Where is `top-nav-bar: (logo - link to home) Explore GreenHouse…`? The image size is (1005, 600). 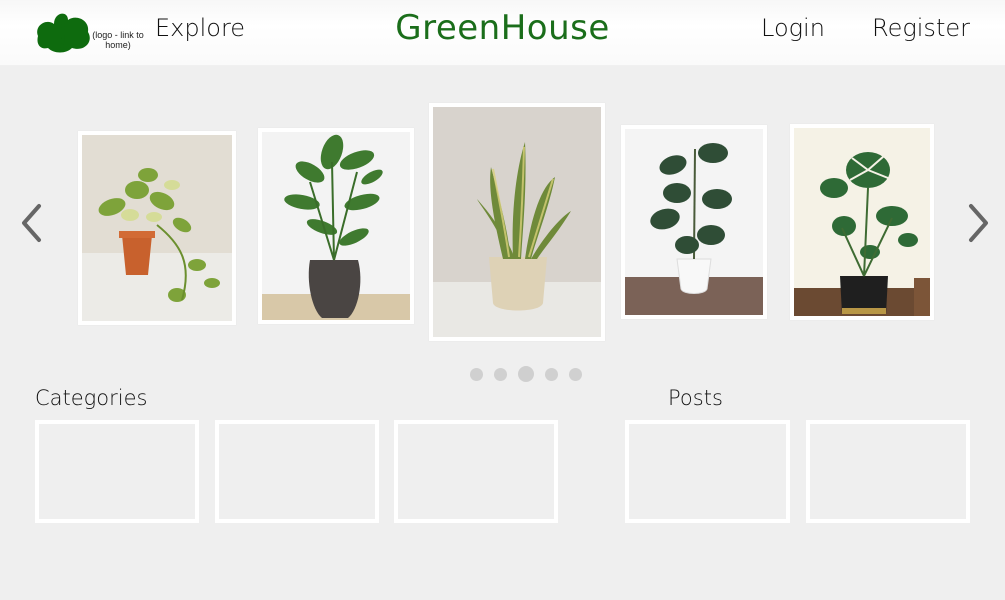
top-nav-bar: (logo - link to home) Explore GreenHouse… is located at coordinates (502, 33).